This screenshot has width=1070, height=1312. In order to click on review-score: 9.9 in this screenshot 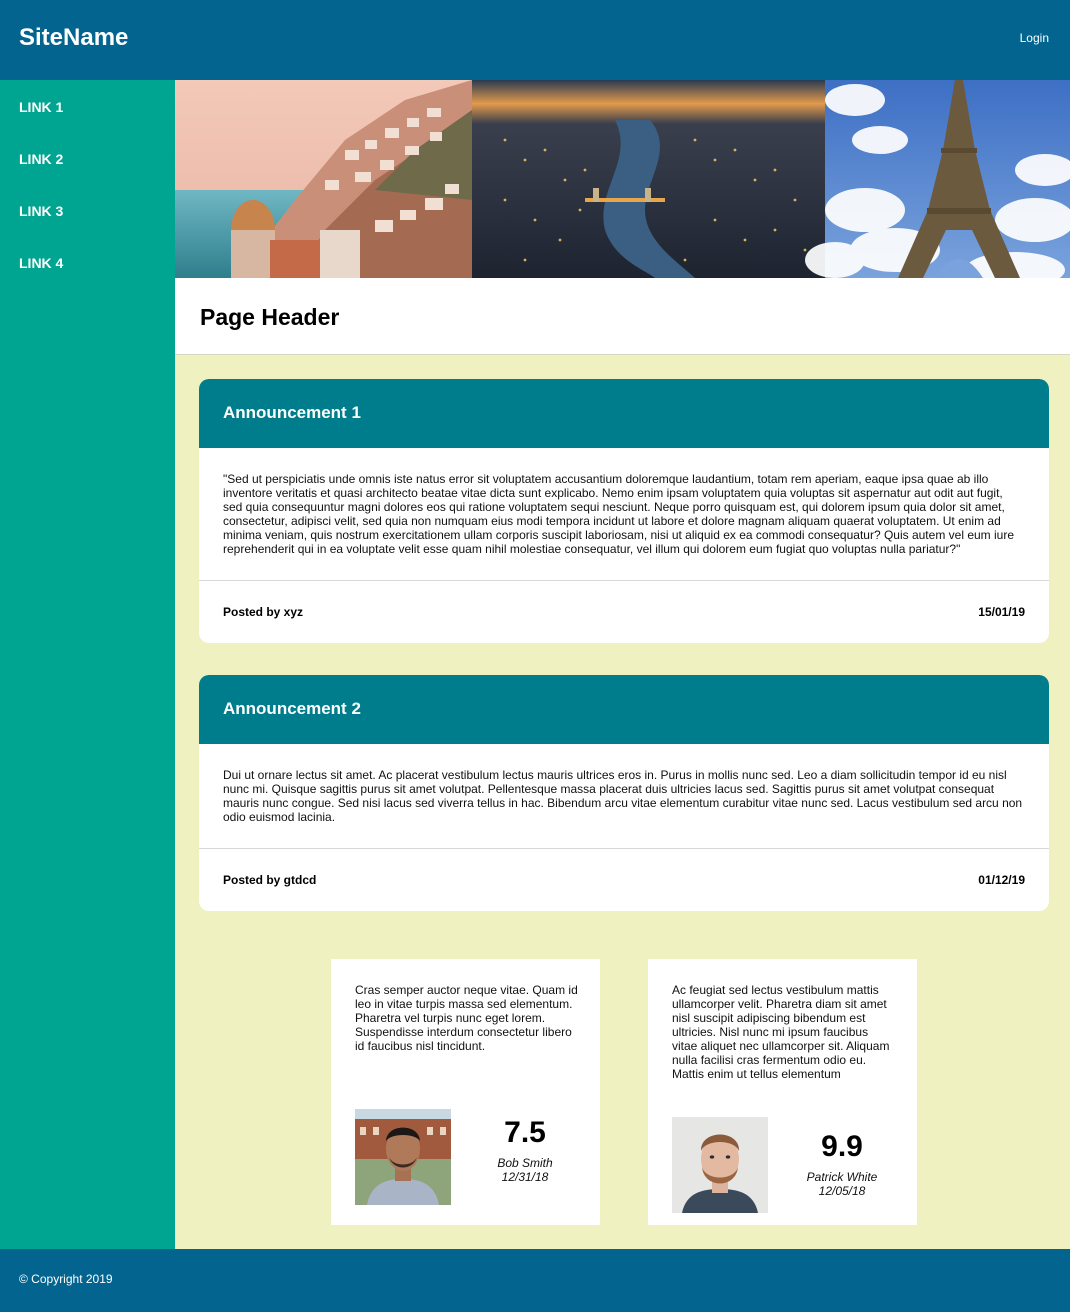, I will do `click(842, 1146)`.